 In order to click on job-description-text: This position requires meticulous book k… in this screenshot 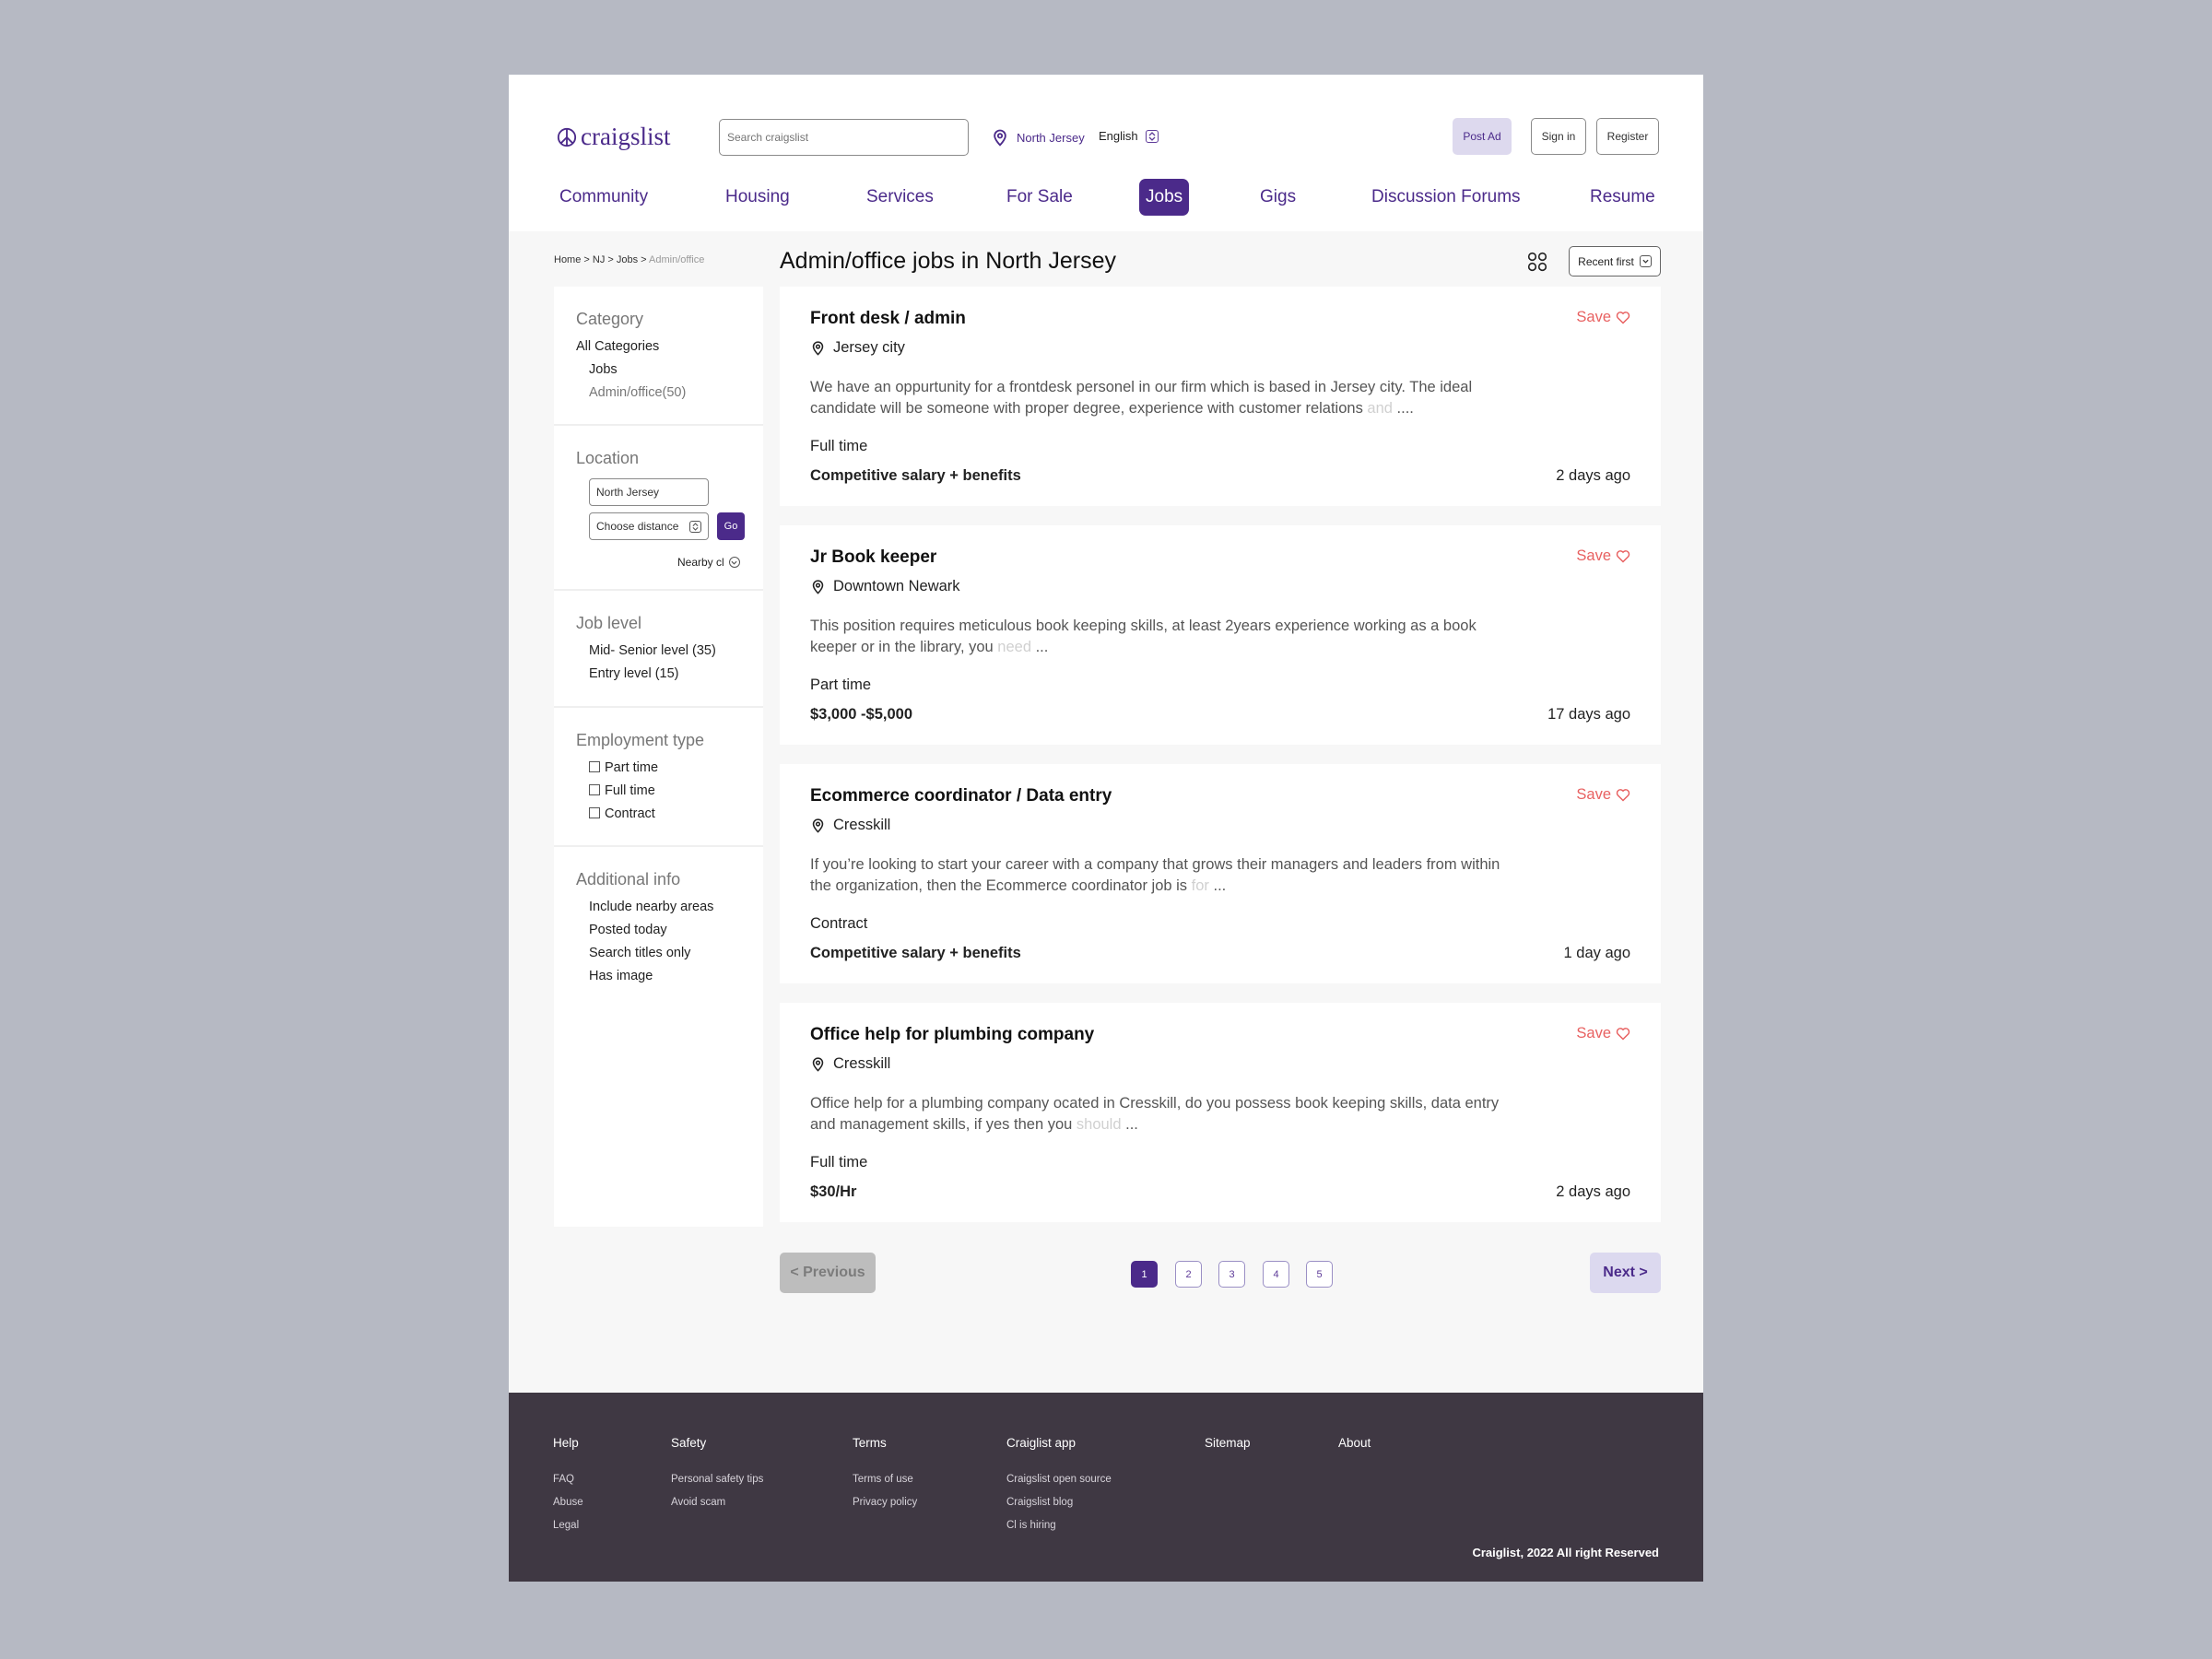, I will do `click(1143, 636)`.